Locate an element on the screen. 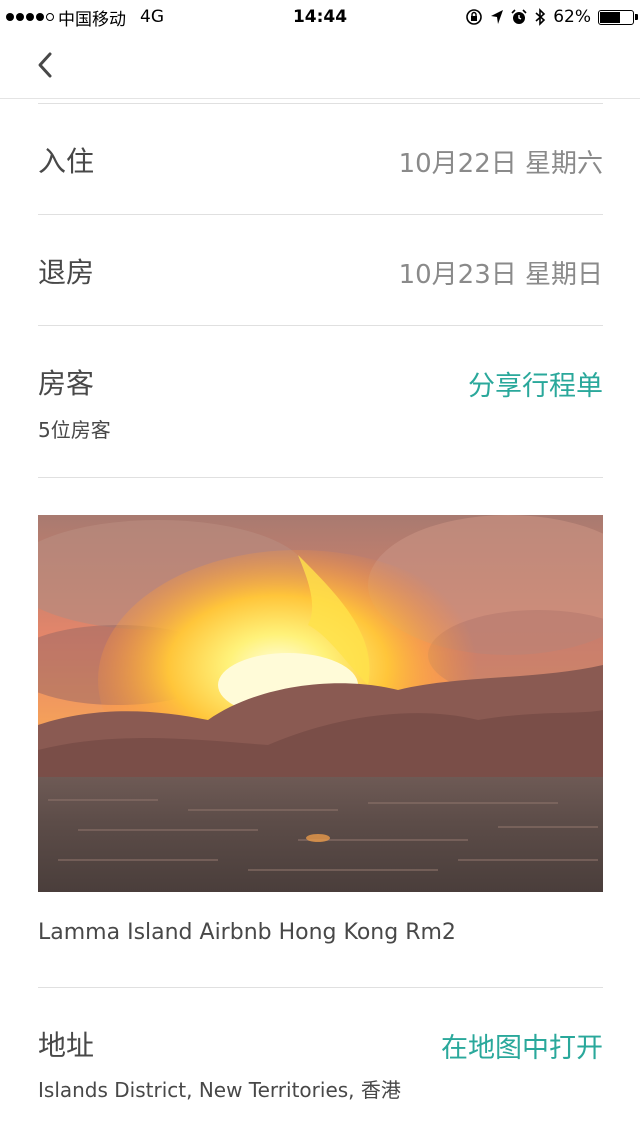 This screenshot has width=640, height=1137. bluetooth-icon is located at coordinates (540, 17).